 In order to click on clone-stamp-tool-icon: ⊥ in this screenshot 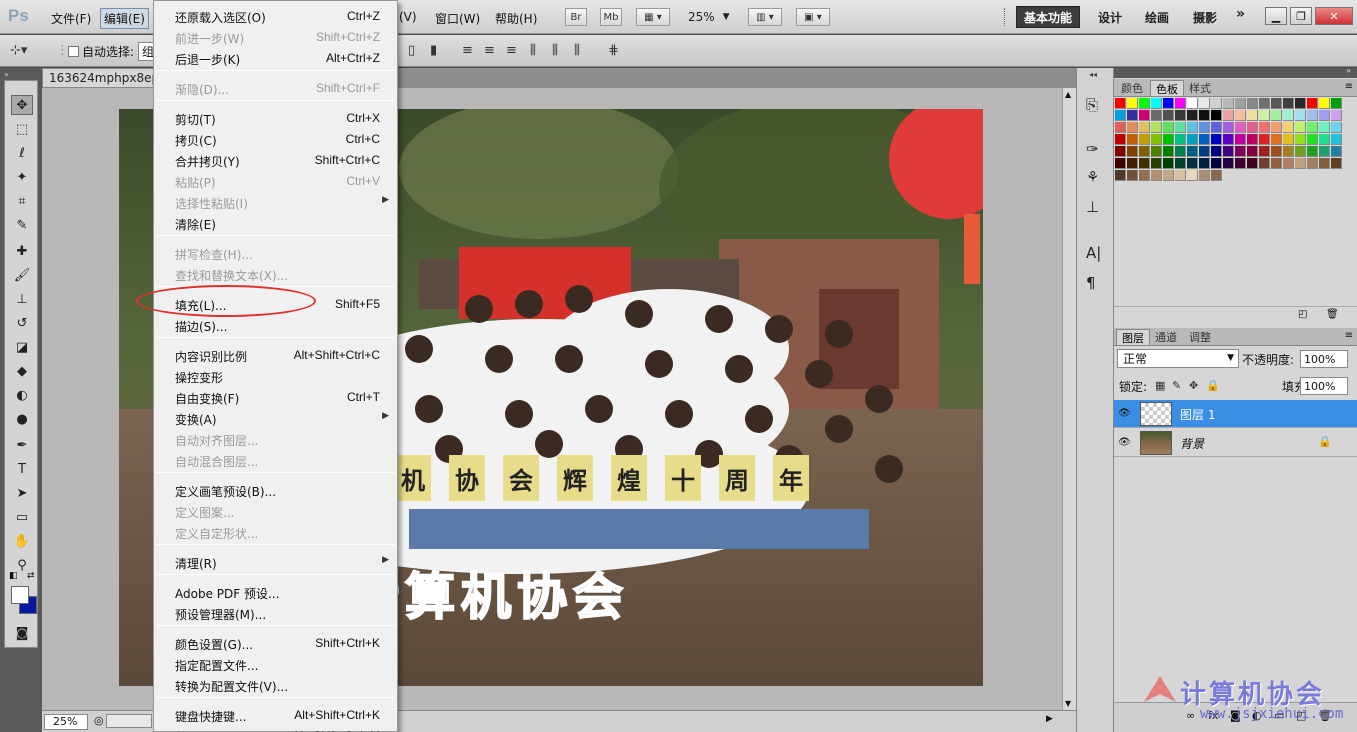, I will do `click(22, 299)`.